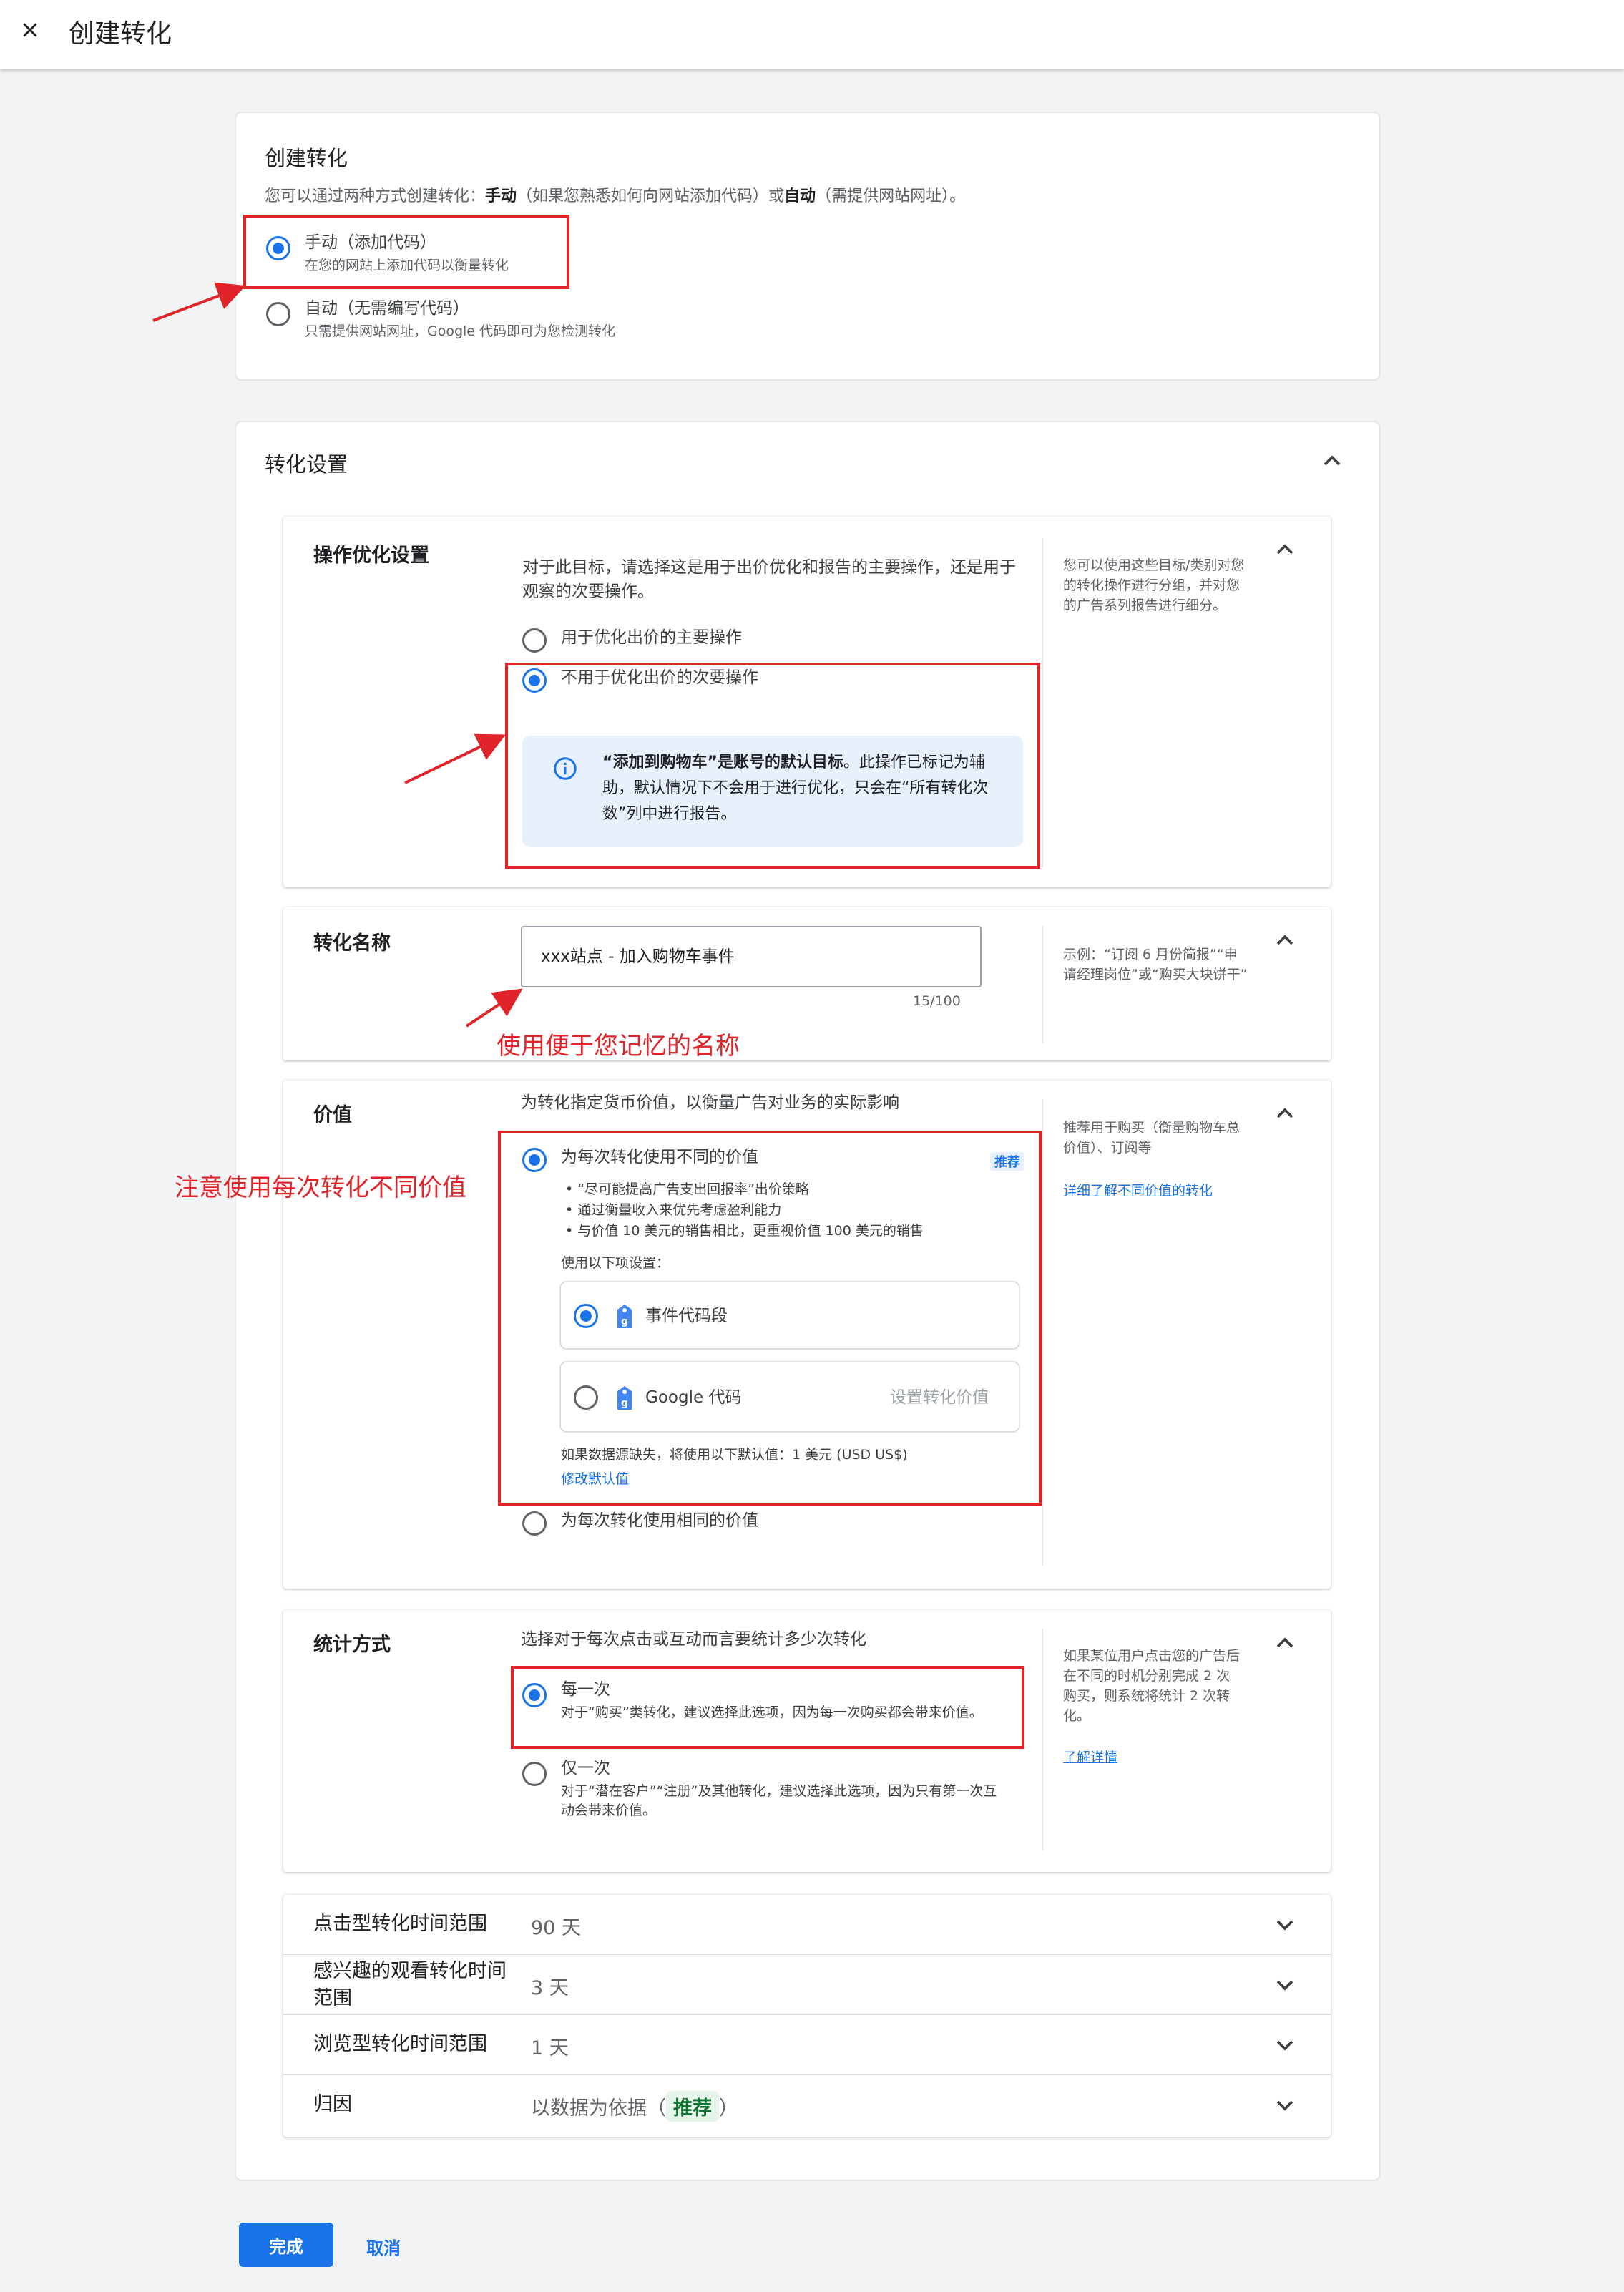 The height and width of the screenshot is (2292, 1624). What do you see at coordinates (618, 1046) in the screenshot?
I see `name-annotation-text: 使用便于您记忆的名称` at bounding box center [618, 1046].